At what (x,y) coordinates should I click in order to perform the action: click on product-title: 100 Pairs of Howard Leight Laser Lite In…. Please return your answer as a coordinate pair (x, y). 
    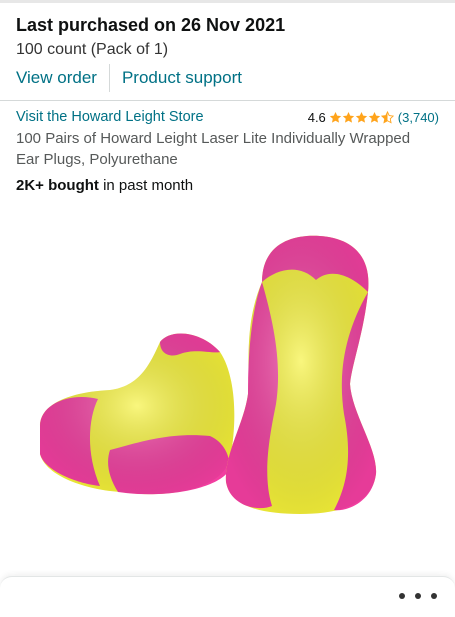
    Looking at the image, I should click on (222, 149).